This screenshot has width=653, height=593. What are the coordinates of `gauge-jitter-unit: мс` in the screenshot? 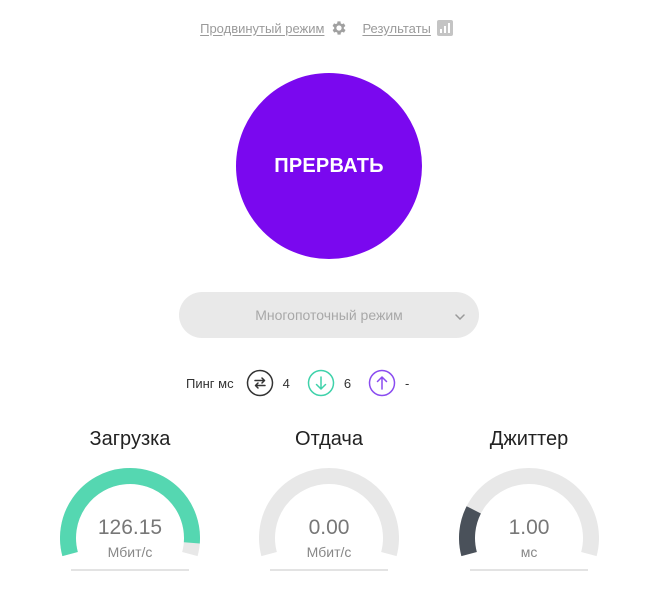 It's located at (529, 552).